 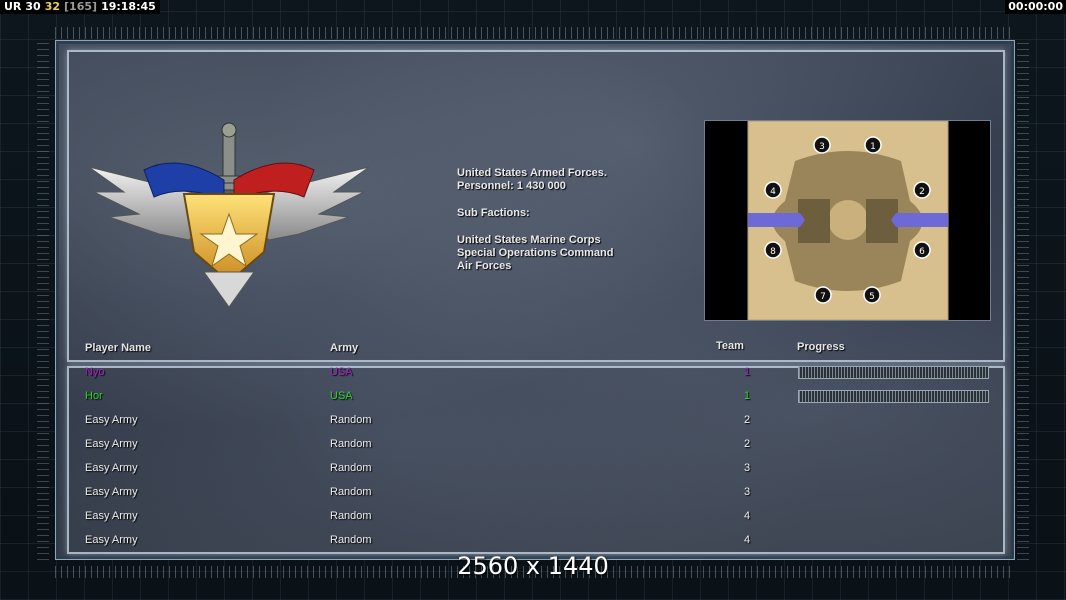 I want to click on player-name: Nyo, so click(x=95, y=372).